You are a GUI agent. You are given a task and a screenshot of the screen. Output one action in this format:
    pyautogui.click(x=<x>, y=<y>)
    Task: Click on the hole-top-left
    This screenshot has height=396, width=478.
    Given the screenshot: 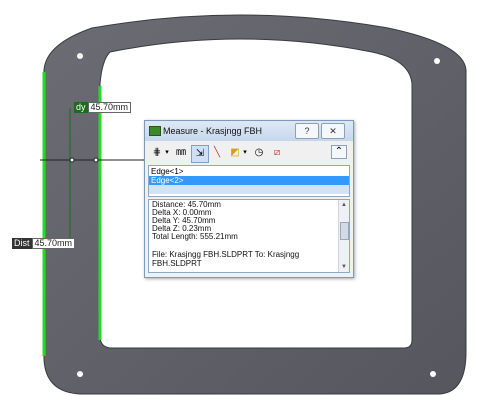 What is the action you would take?
    pyautogui.click(x=80, y=56)
    